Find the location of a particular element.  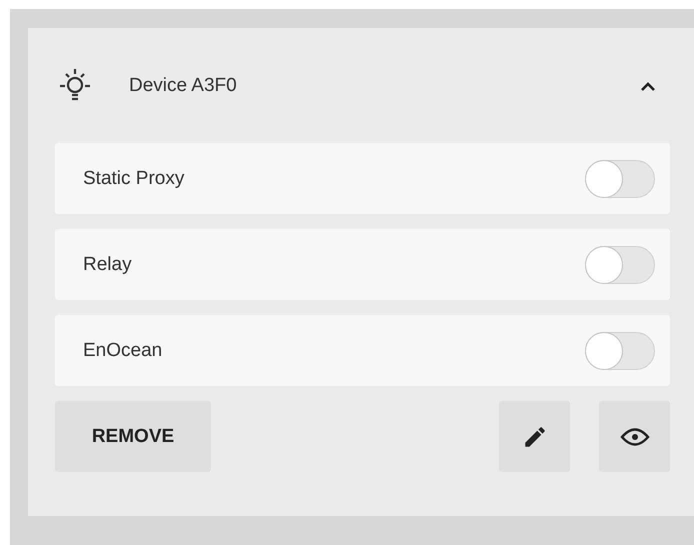

device-title: Device A3F0 is located at coordinates (183, 85).